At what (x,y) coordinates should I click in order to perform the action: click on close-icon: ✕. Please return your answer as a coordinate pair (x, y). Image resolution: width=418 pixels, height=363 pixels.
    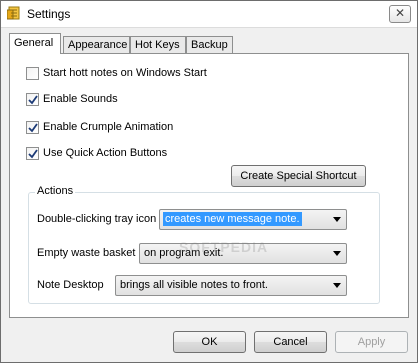
    Looking at the image, I should click on (400, 13).